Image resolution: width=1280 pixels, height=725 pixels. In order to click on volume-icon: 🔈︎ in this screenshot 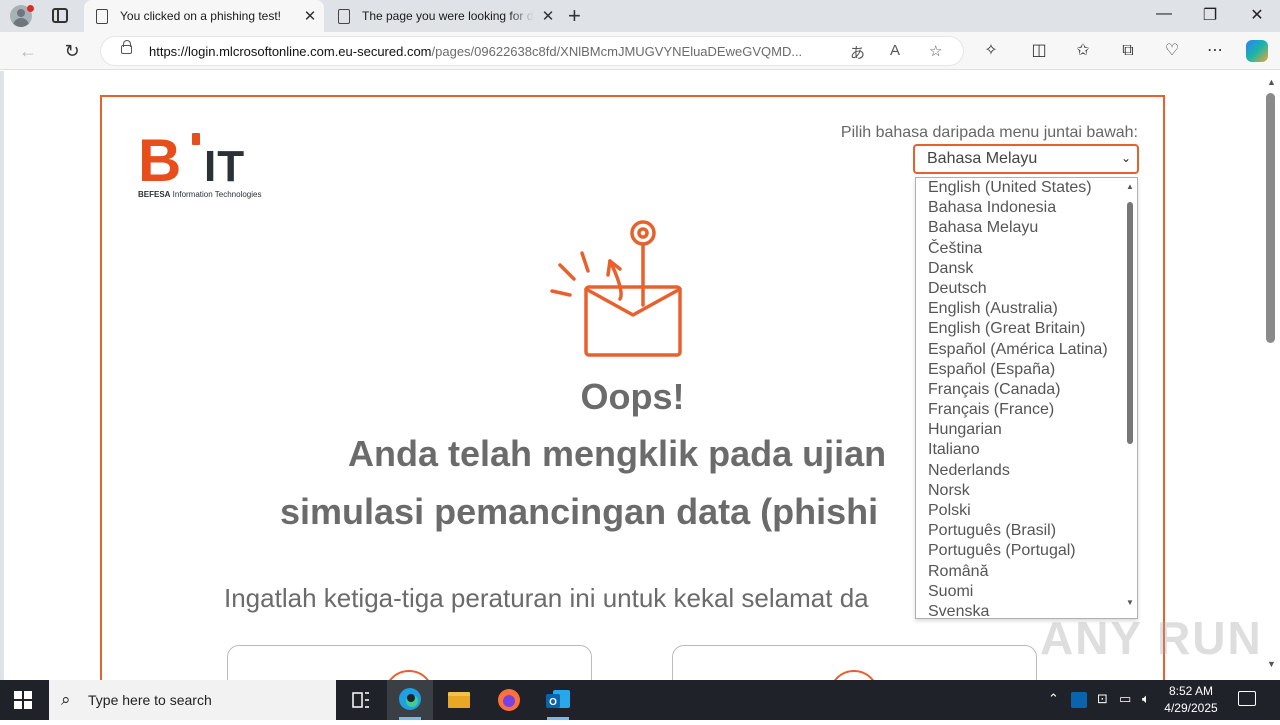, I will do `click(1146, 699)`.